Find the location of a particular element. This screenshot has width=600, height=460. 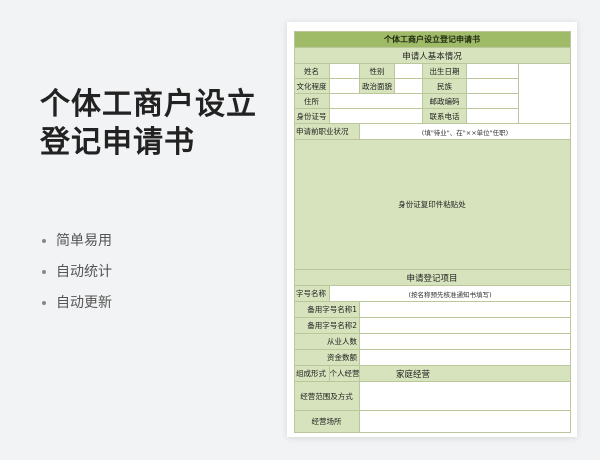

page-title: 个体工商户设立 登记申请书 is located at coordinates (148, 124).